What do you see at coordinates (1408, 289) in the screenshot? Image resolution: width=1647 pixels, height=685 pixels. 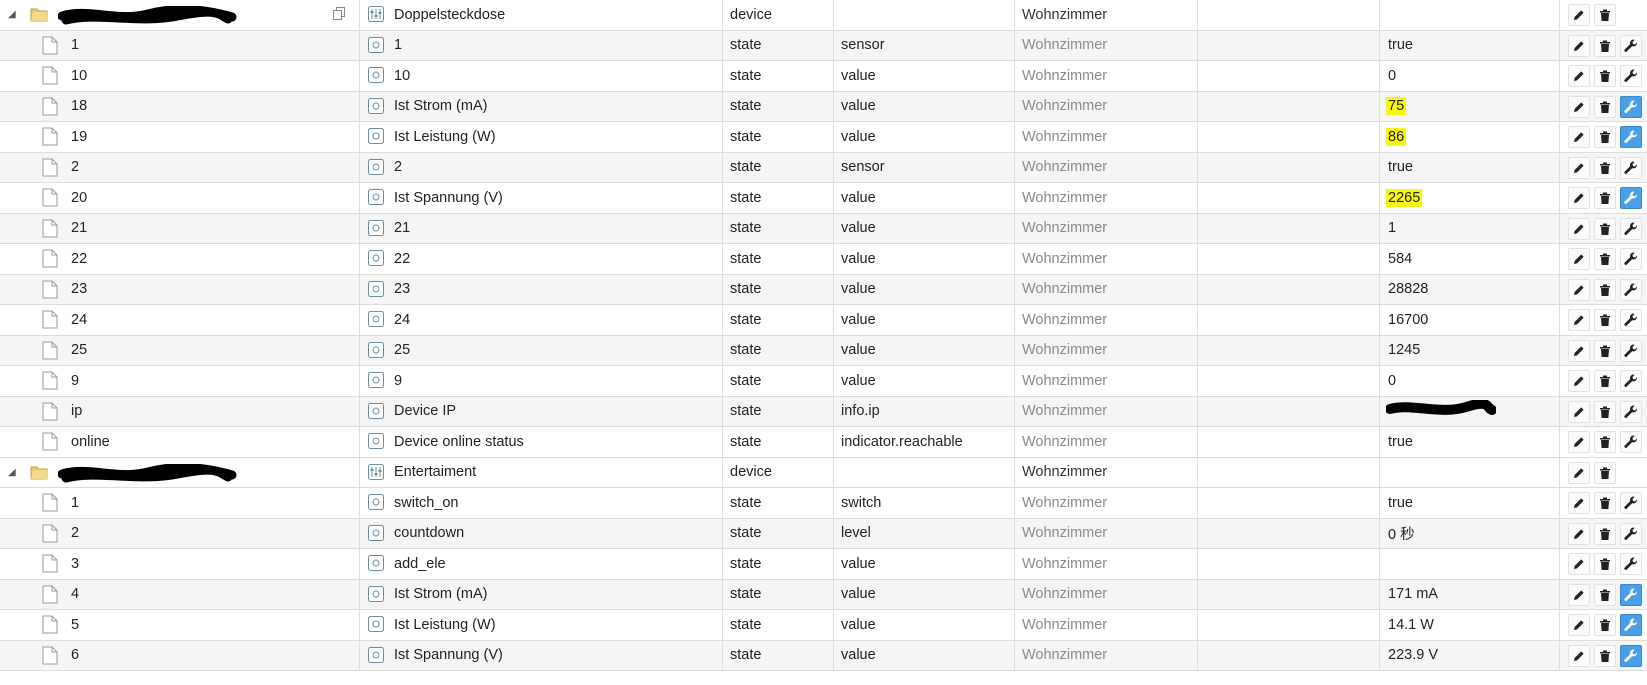 I see `object-value: 28828` at bounding box center [1408, 289].